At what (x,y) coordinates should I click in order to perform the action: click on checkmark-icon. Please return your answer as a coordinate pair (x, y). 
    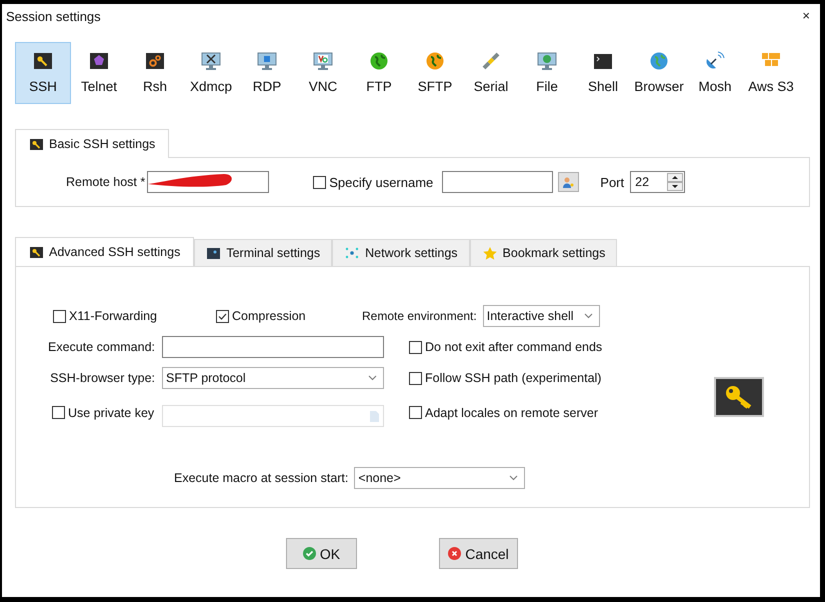
    Looking at the image, I should click on (309, 553).